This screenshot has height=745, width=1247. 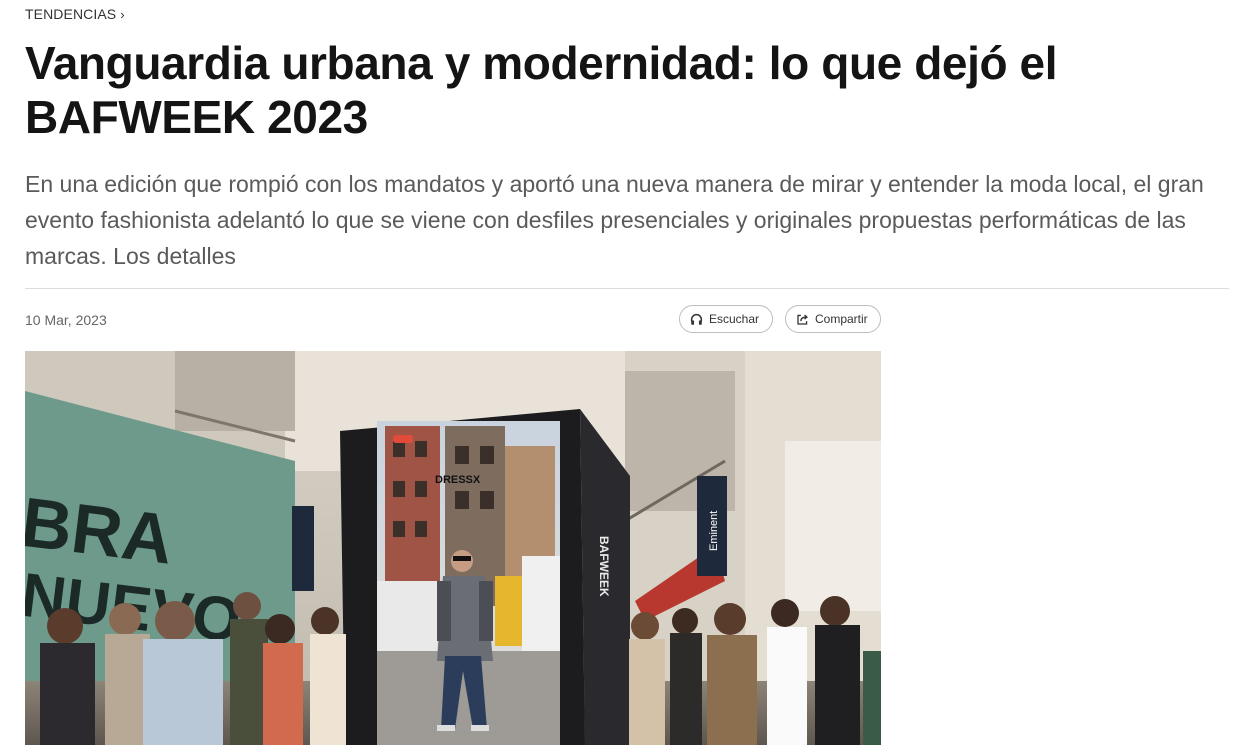 I want to click on breadcrumb-label: TENDENCIAS, so click(x=71, y=14).